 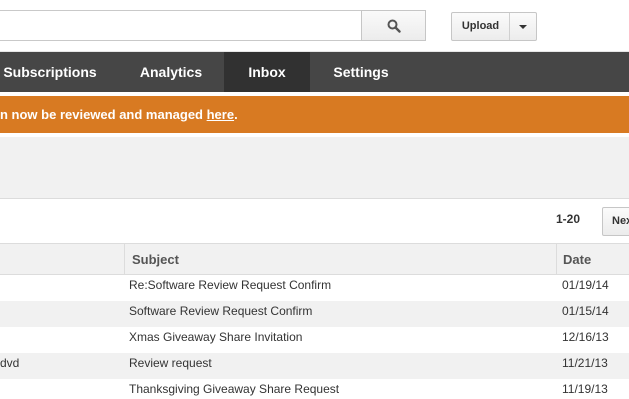 What do you see at coordinates (314, 366) in the screenshot?
I see `table-row: dvd Review request 11/21/13` at bounding box center [314, 366].